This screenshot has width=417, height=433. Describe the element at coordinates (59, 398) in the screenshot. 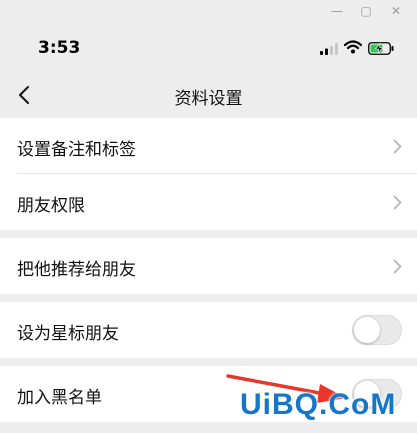

I see `row-label: 加入黑名单` at that location.